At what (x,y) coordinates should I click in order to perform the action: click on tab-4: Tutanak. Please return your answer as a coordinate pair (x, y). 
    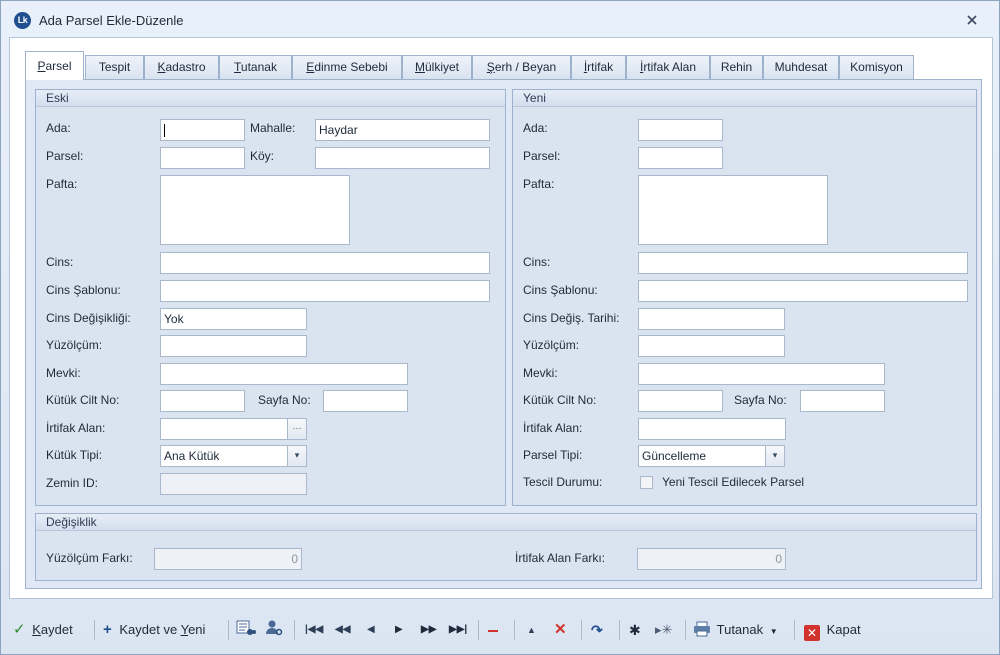
    Looking at the image, I should click on (255, 67).